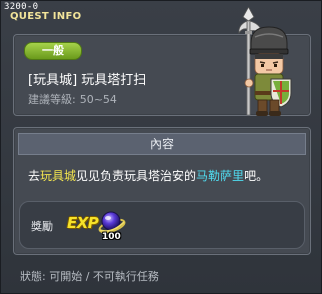 The width and height of the screenshot is (322, 294). I want to click on quest-name: [玩具城] 玩具塔打扫, so click(87, 80).